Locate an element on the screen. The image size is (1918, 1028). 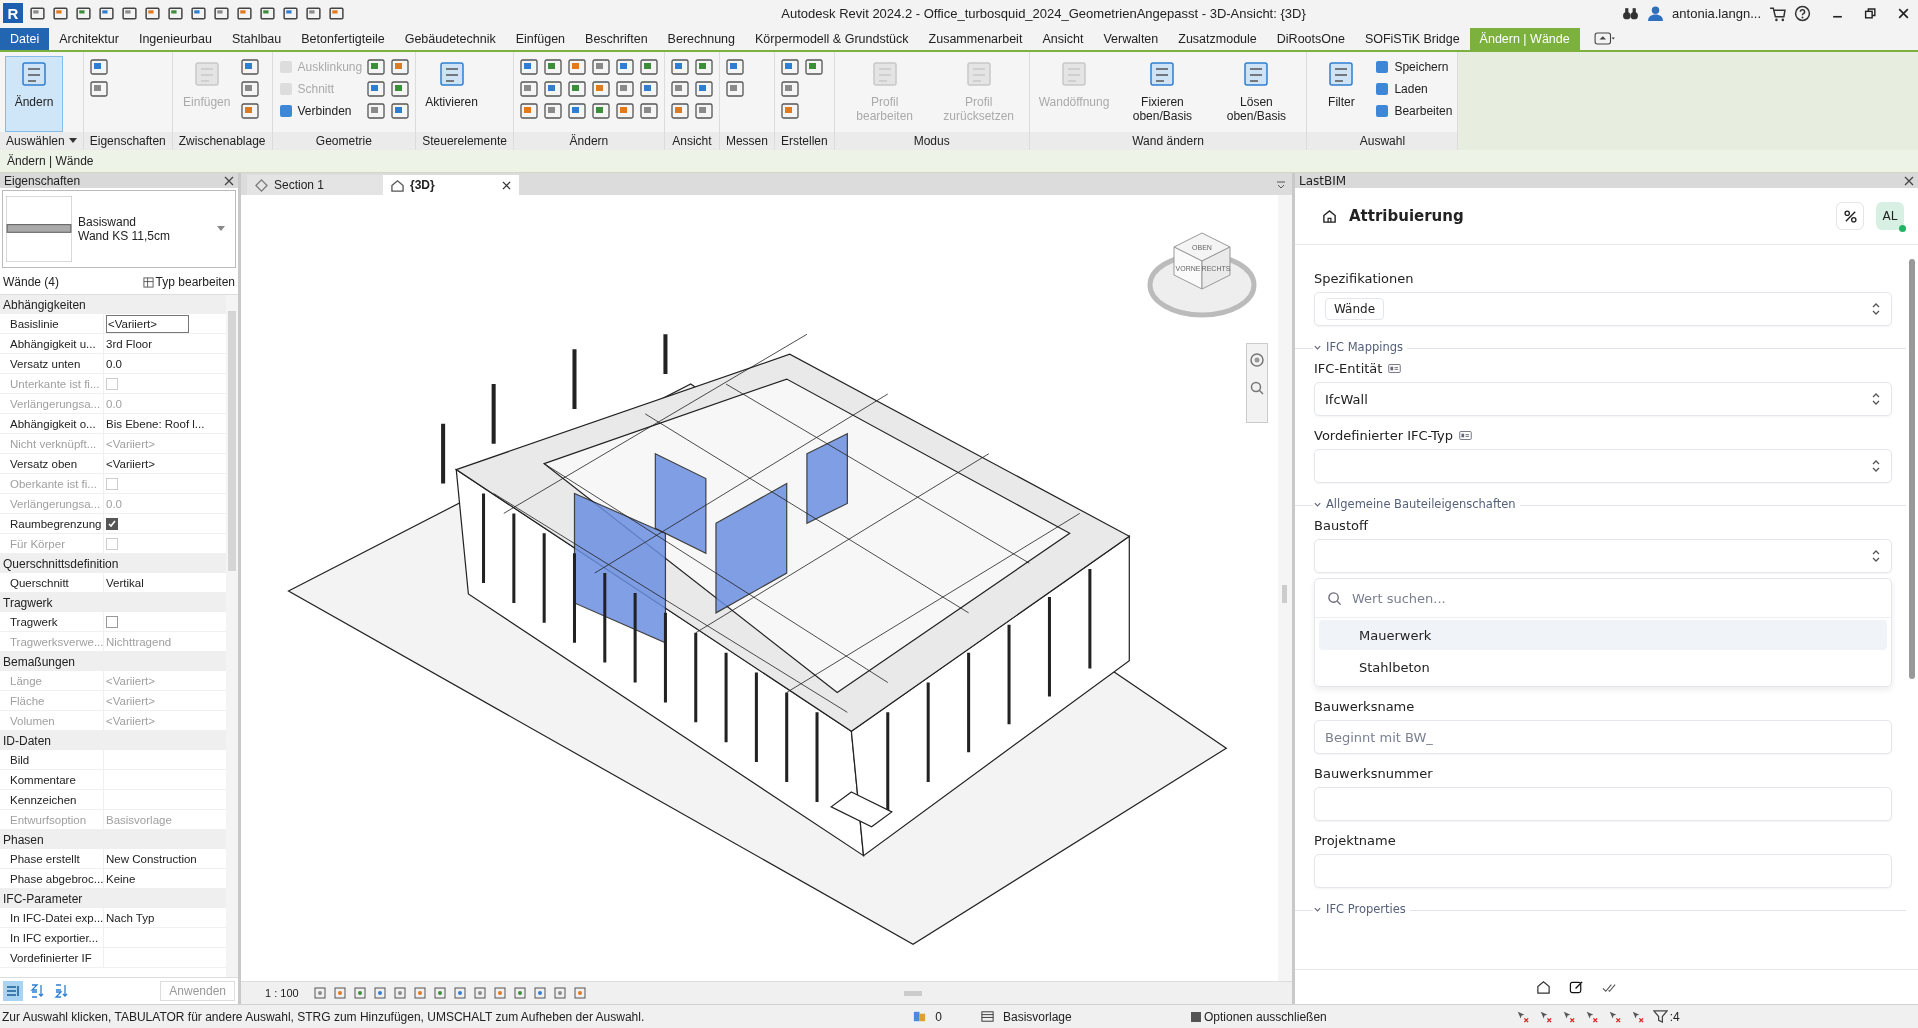
panel-toggle-icon is located at coordinates (1604, 38).